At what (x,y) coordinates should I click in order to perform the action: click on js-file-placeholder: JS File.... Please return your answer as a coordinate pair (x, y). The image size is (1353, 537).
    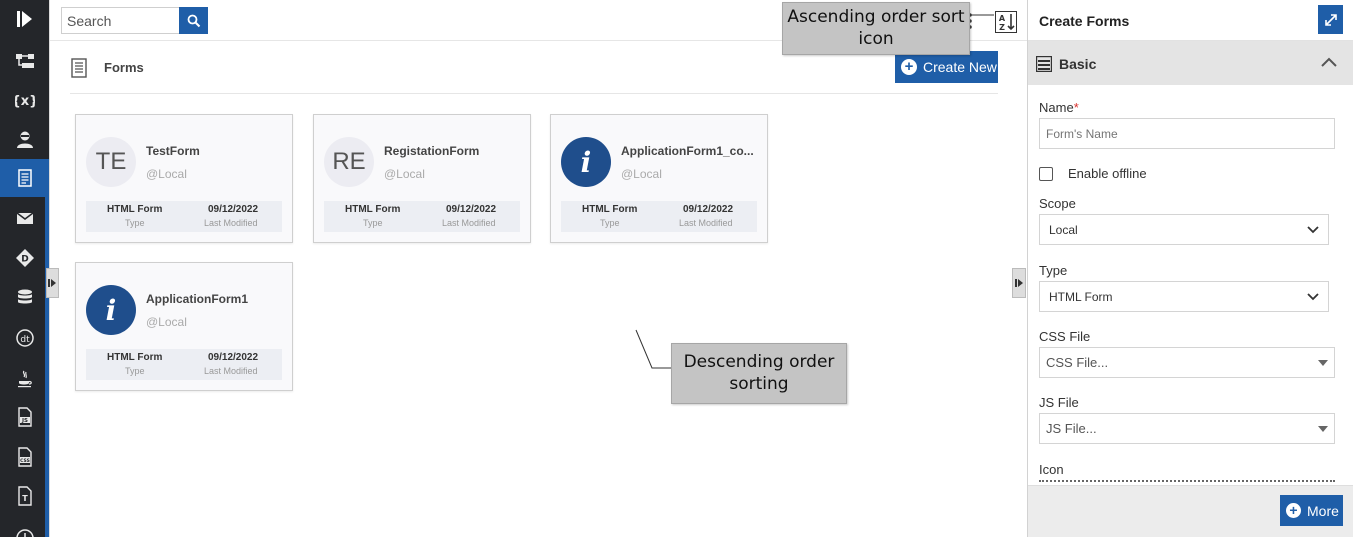
    Looking at the image, I should click on (1071, 428).